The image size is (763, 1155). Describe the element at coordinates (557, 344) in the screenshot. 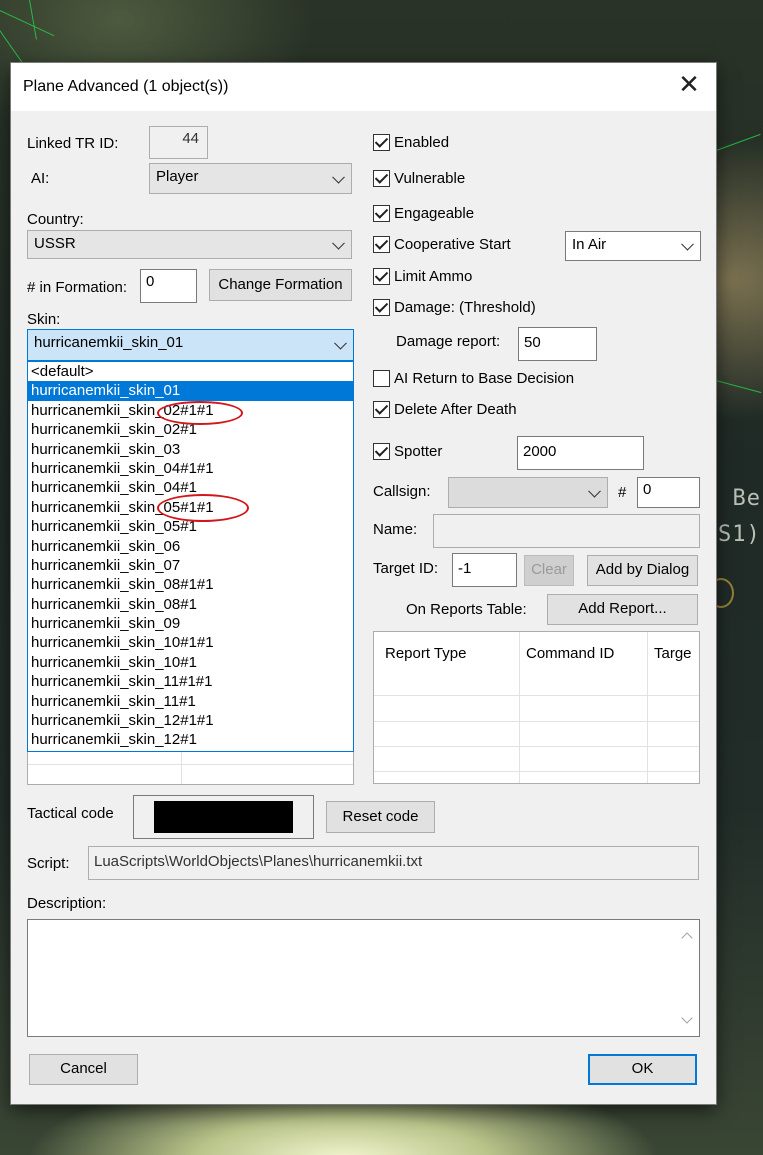

I see `damage-report-field: 50` at that location.